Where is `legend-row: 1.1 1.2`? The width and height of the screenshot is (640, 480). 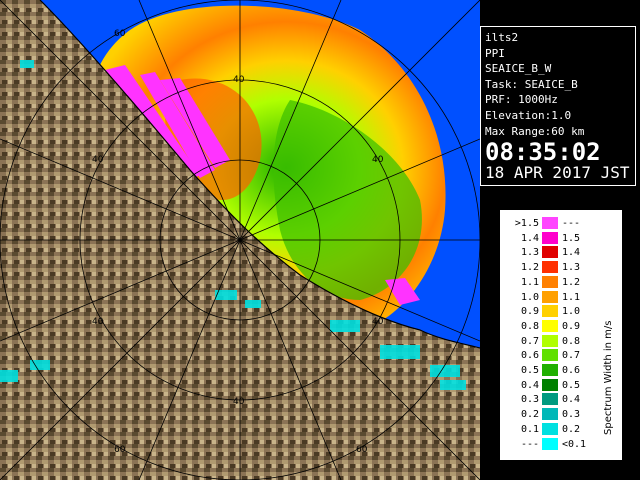 legend-row: 1.1 1.2 is located at coordinates (546, 282).